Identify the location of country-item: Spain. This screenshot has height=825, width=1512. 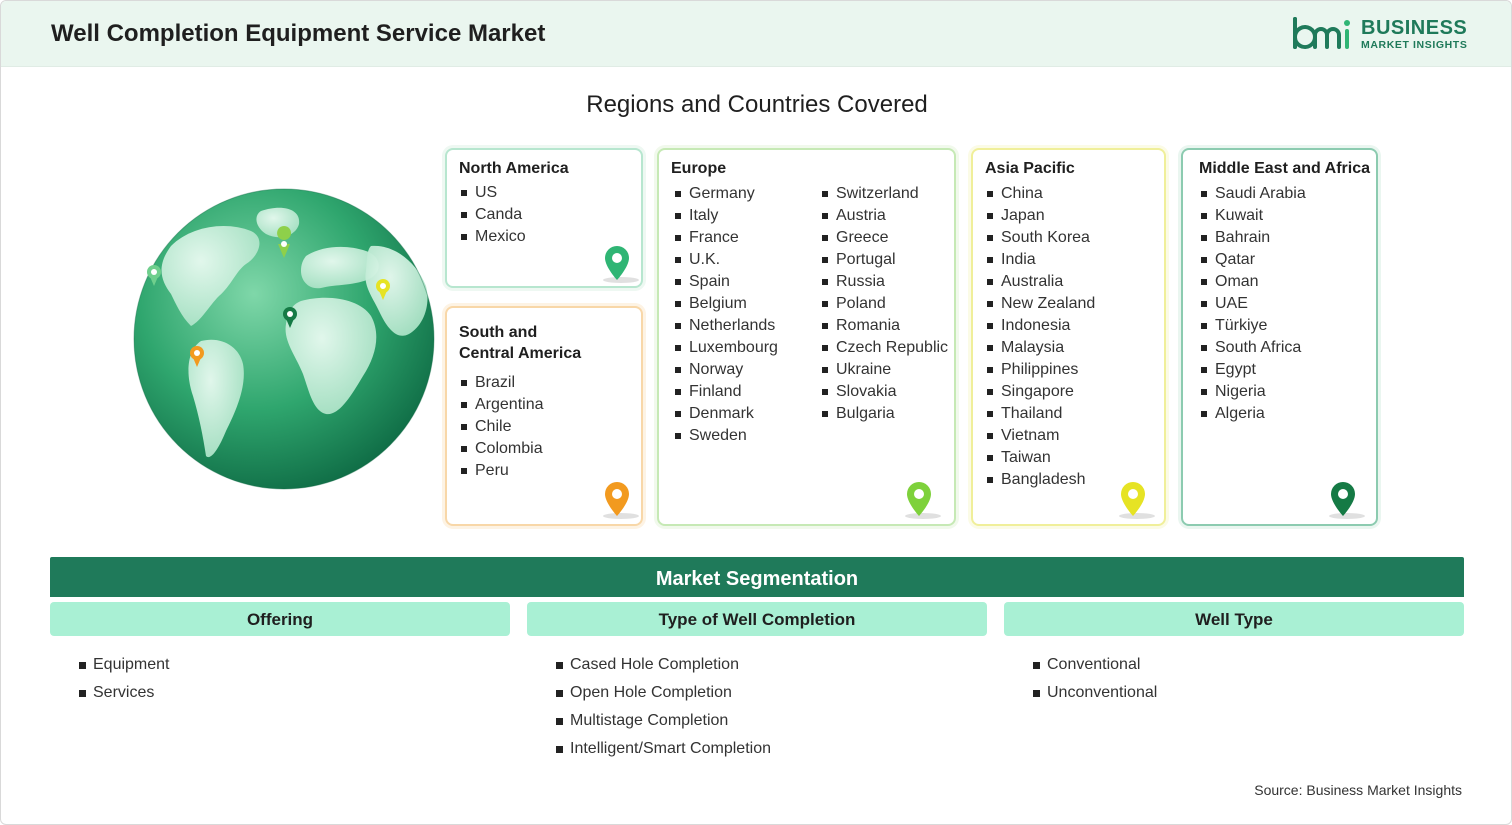
(725, 282).